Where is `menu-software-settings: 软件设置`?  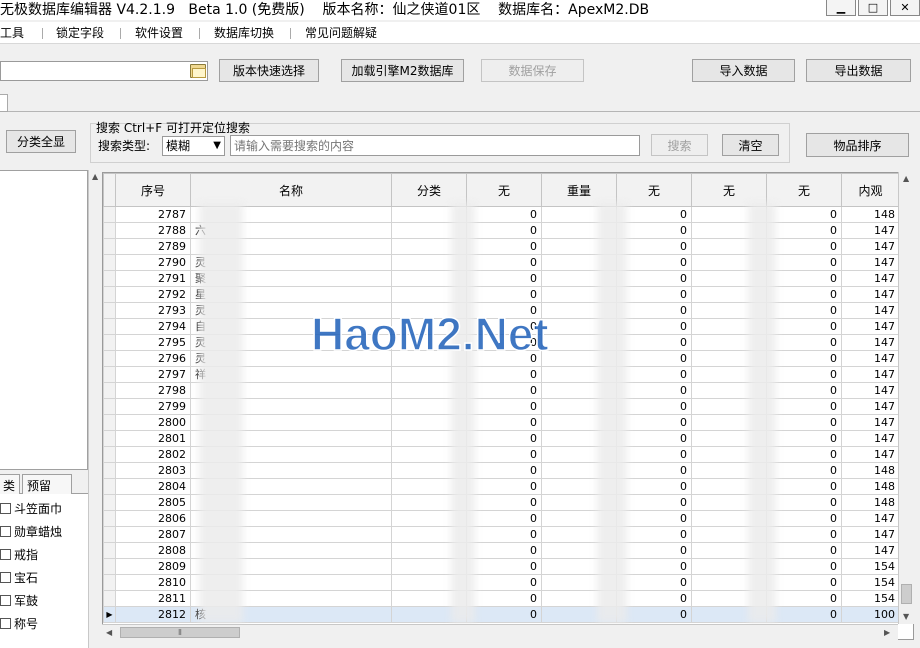 menu-software-settings: 软件设置 is located at coordinates (159, 33).